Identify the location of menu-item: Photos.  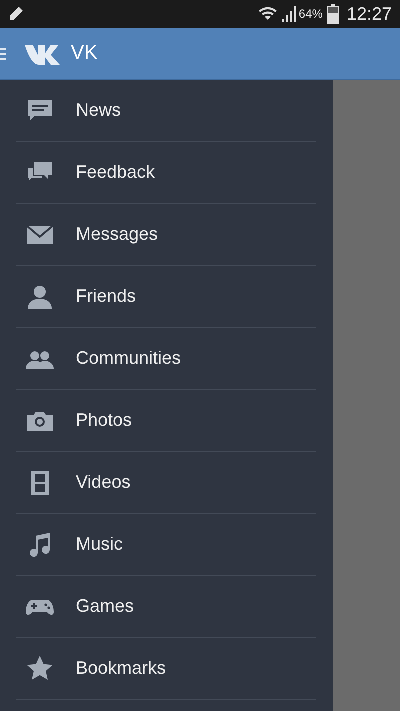
(166, 421).